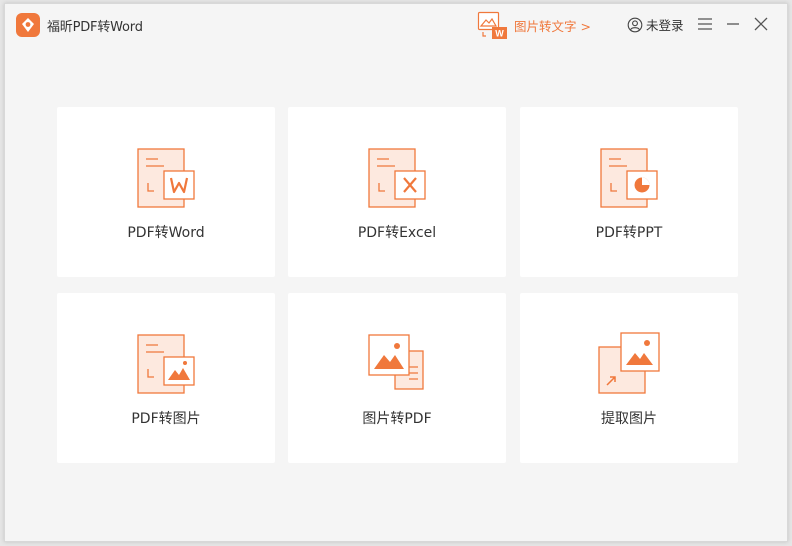 This screenshot has width=792, height=546. I want to click on login-button: 未登录, so click(655, 24).